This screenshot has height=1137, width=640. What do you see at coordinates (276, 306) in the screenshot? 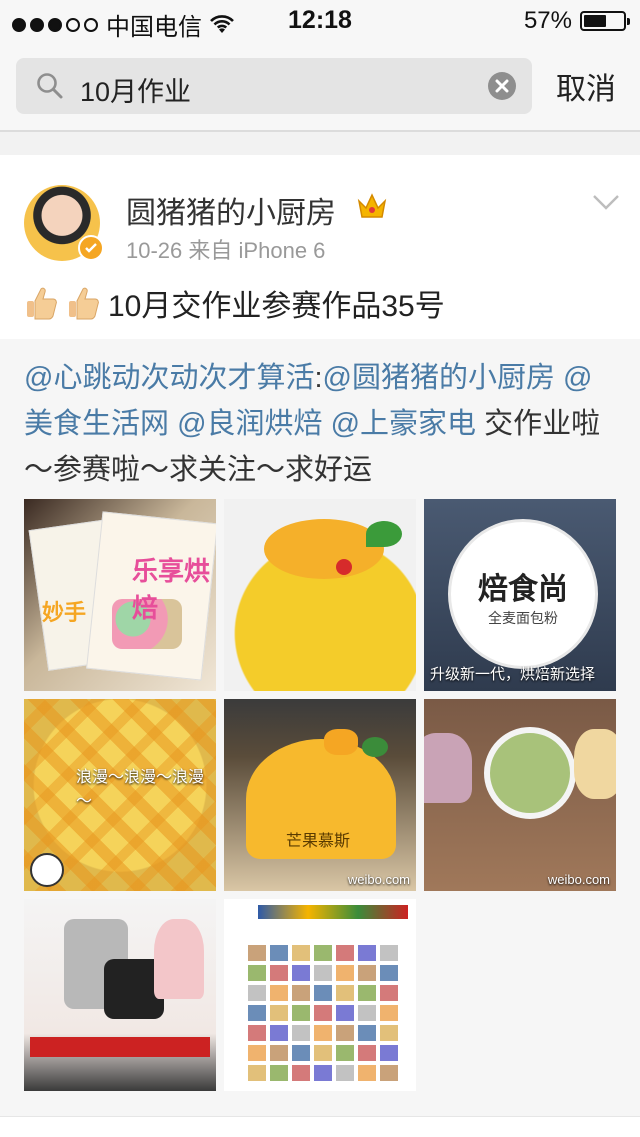
I see `post-body: 10月交作业参赛作品35号` at bounding box center [276, 306].